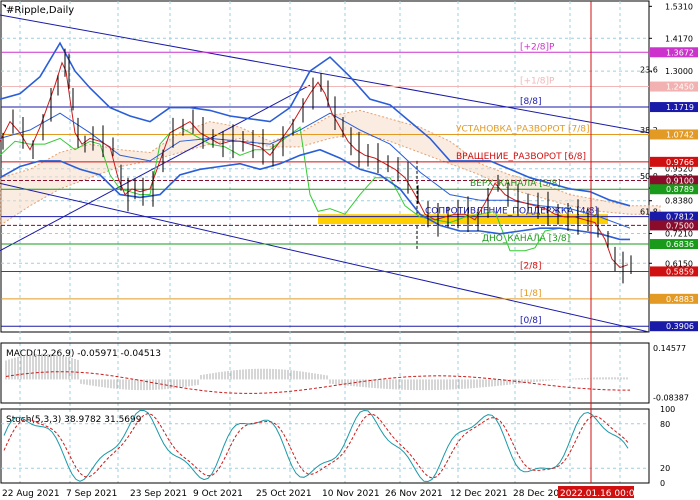 The image size is (700, 500). What do you see at coordinates (680, 271) in the screenshot?
I see `price-label: 0.5859` at bounding box center [680, 271].